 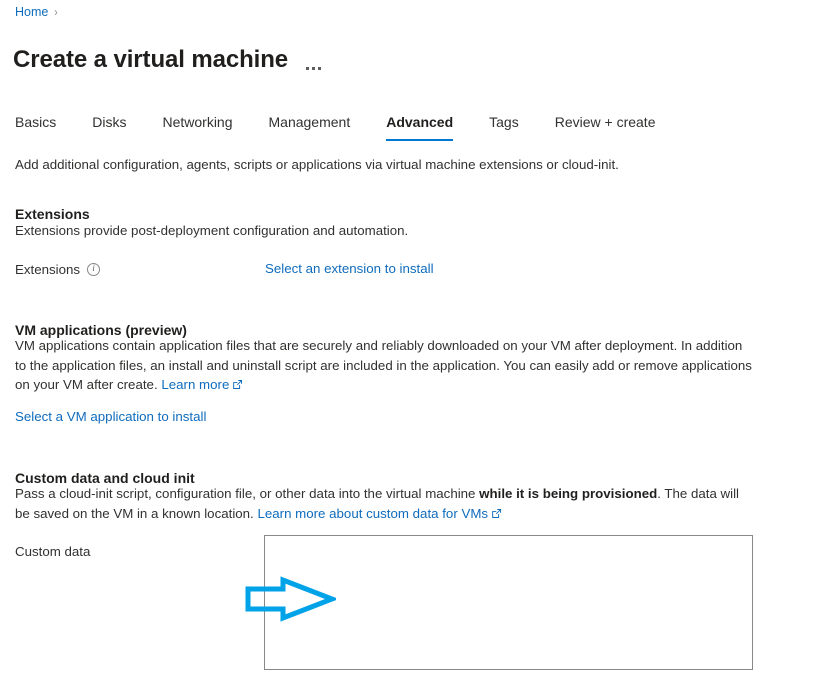 I want to click on tab-advanced: Advanced, so click(x=419, y=126).